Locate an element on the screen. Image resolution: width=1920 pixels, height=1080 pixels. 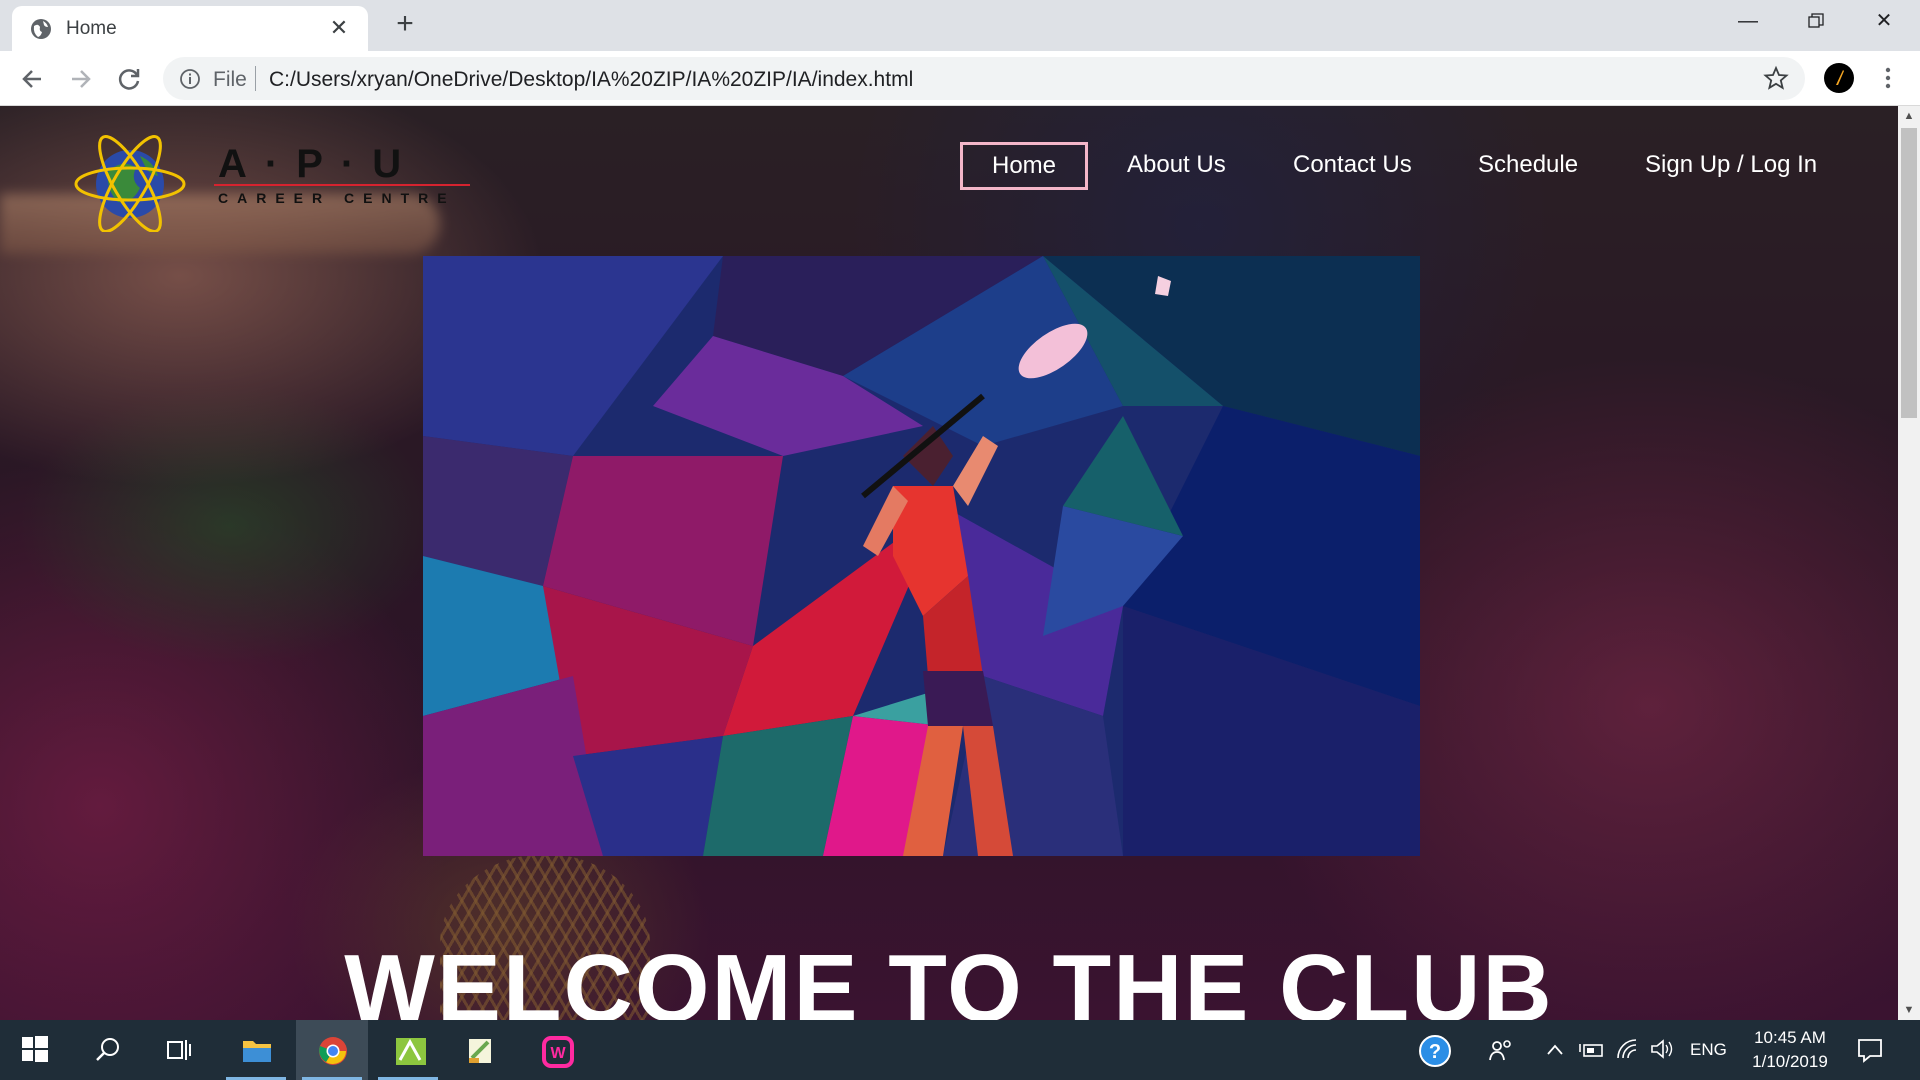
apu-logo: A·P·U CAREER CENTRE is located at coordinates (274, 182).